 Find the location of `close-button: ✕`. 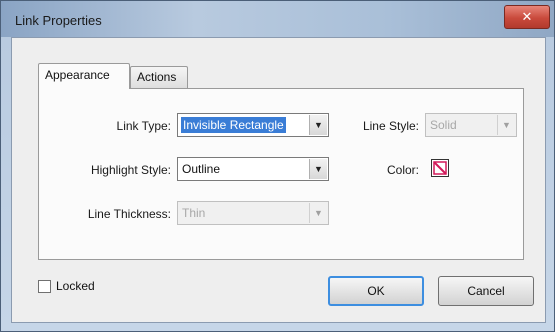

close-button: ✕ is located at coordinates (527, 17).